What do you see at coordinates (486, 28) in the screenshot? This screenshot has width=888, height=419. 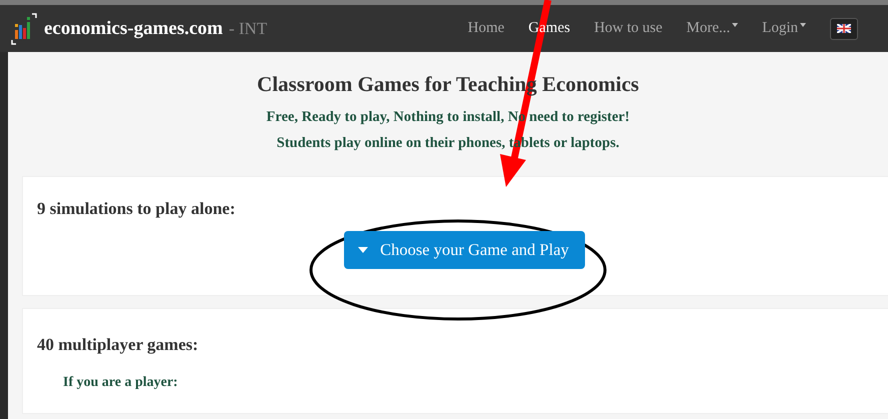 I see `nav-link: Home` at bounding box center [486, 28].